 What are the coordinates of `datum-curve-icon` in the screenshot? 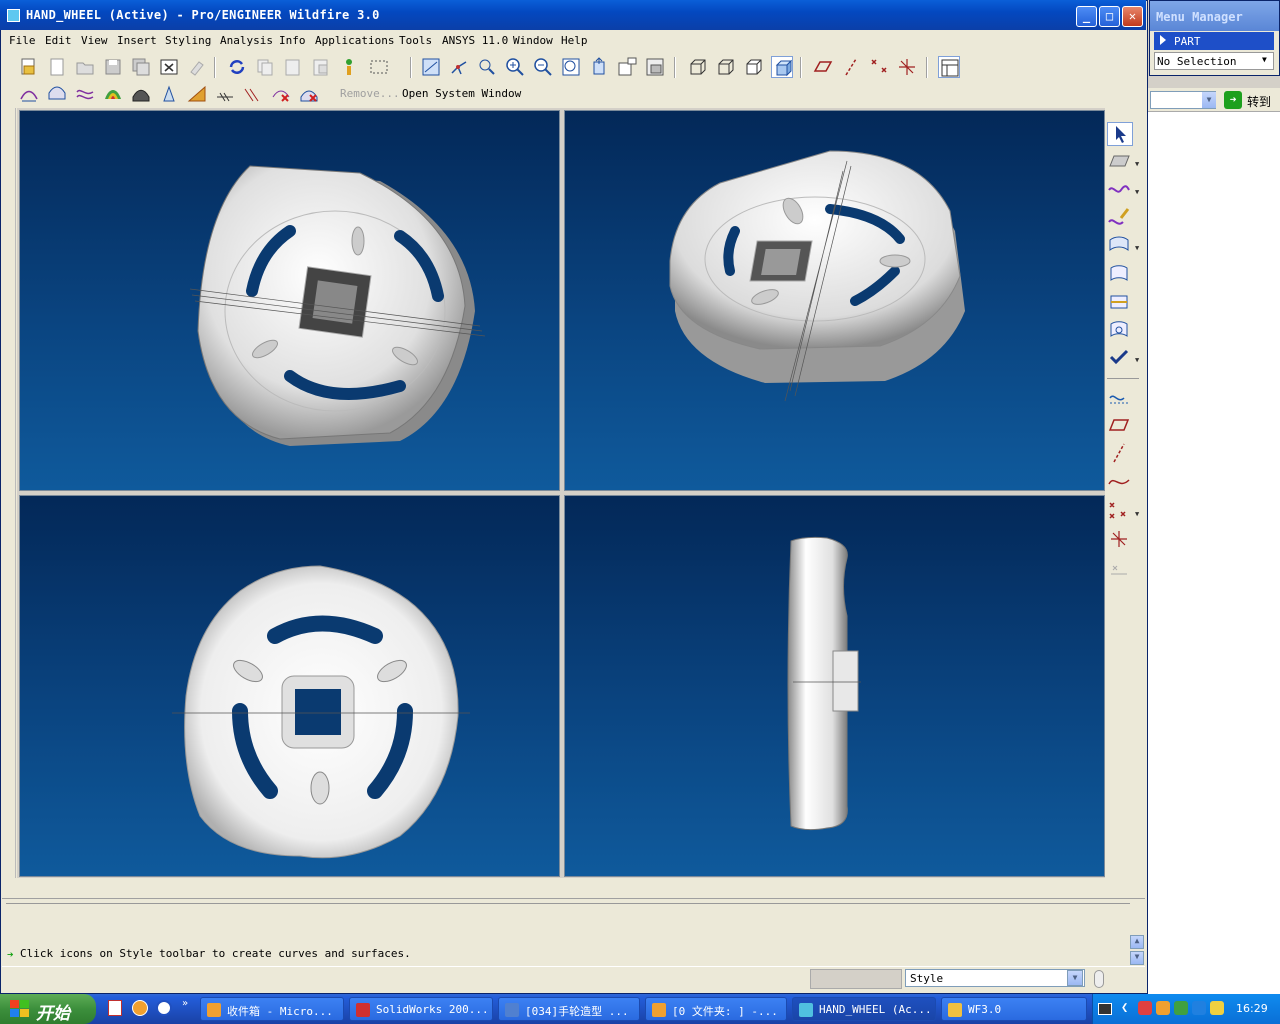 It's located at (1120, 482).